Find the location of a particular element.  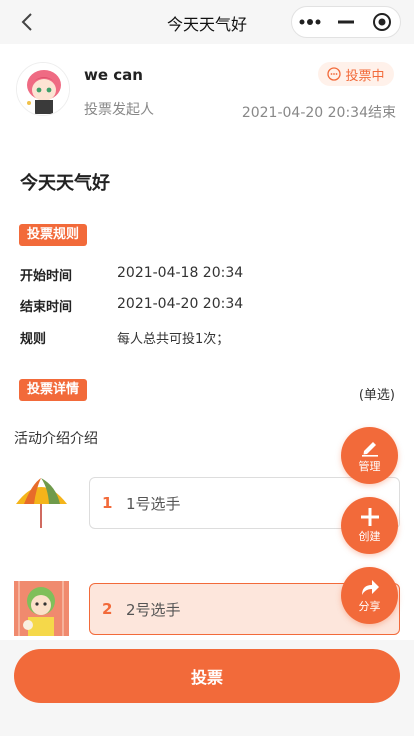

manage-label: 管理 is located at coordinates (369, 466).